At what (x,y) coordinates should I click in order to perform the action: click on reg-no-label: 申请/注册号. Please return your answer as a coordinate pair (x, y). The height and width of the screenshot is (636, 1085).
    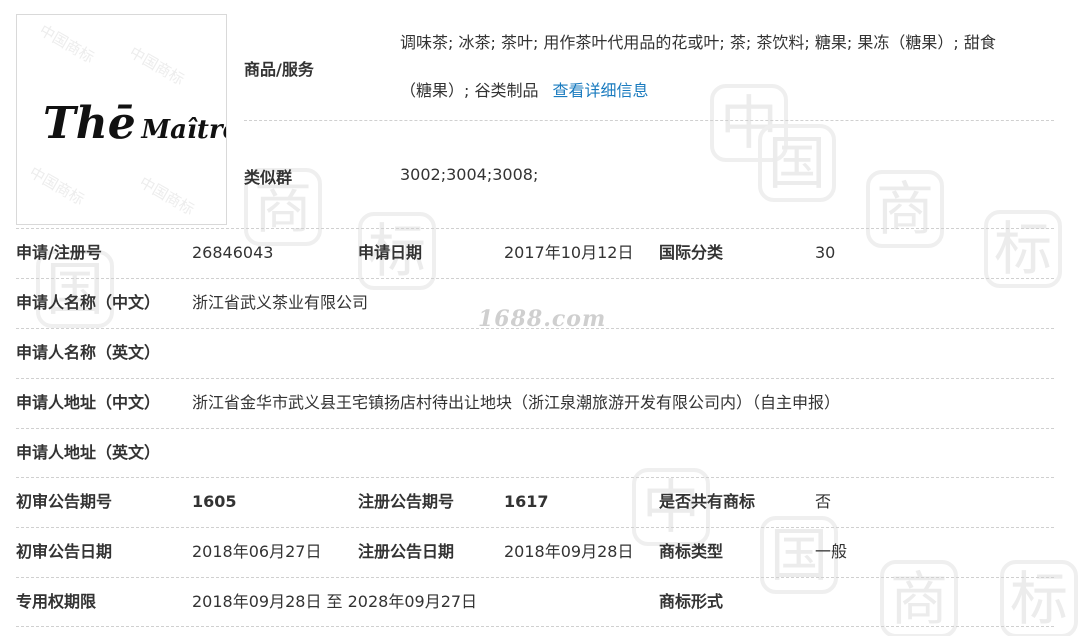
    Looking at the image, I should click on (59, 252).